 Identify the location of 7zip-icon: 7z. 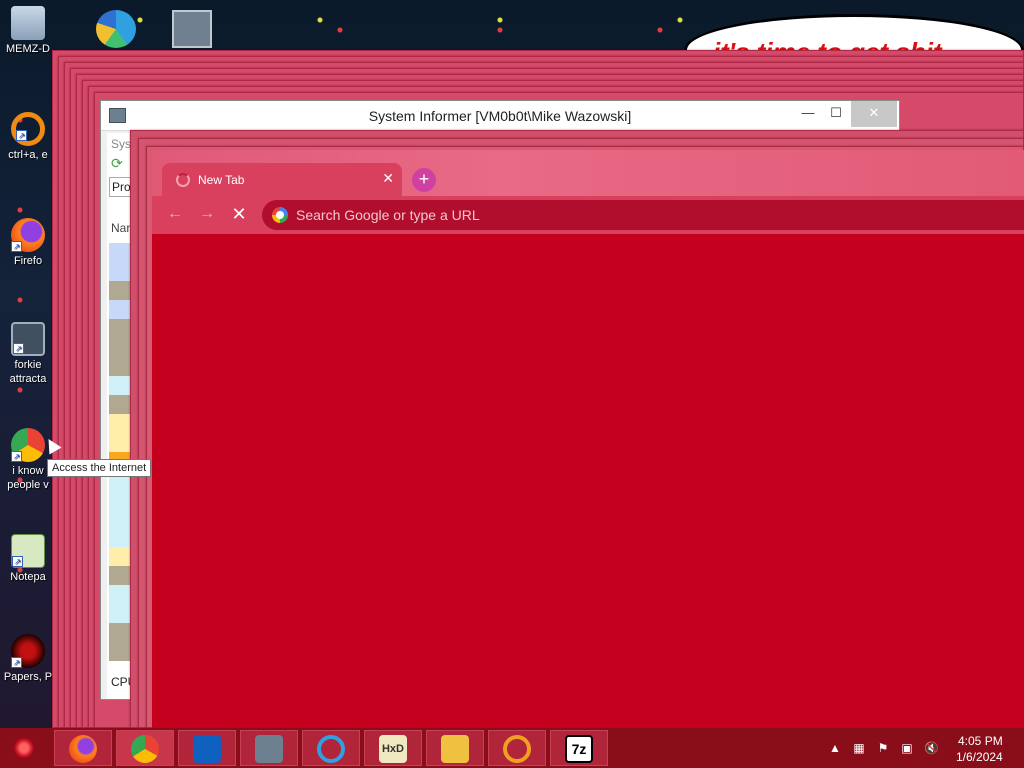
(579, 749).